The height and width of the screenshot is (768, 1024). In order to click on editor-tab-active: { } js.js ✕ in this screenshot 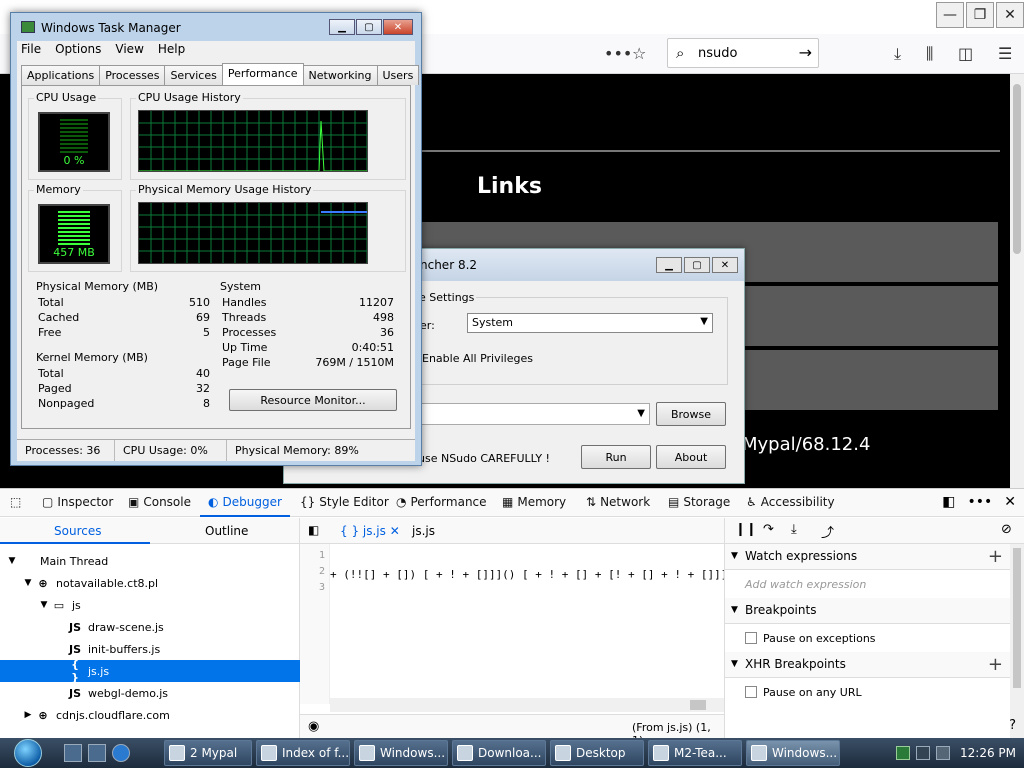, I will do `click(370, 531)`.